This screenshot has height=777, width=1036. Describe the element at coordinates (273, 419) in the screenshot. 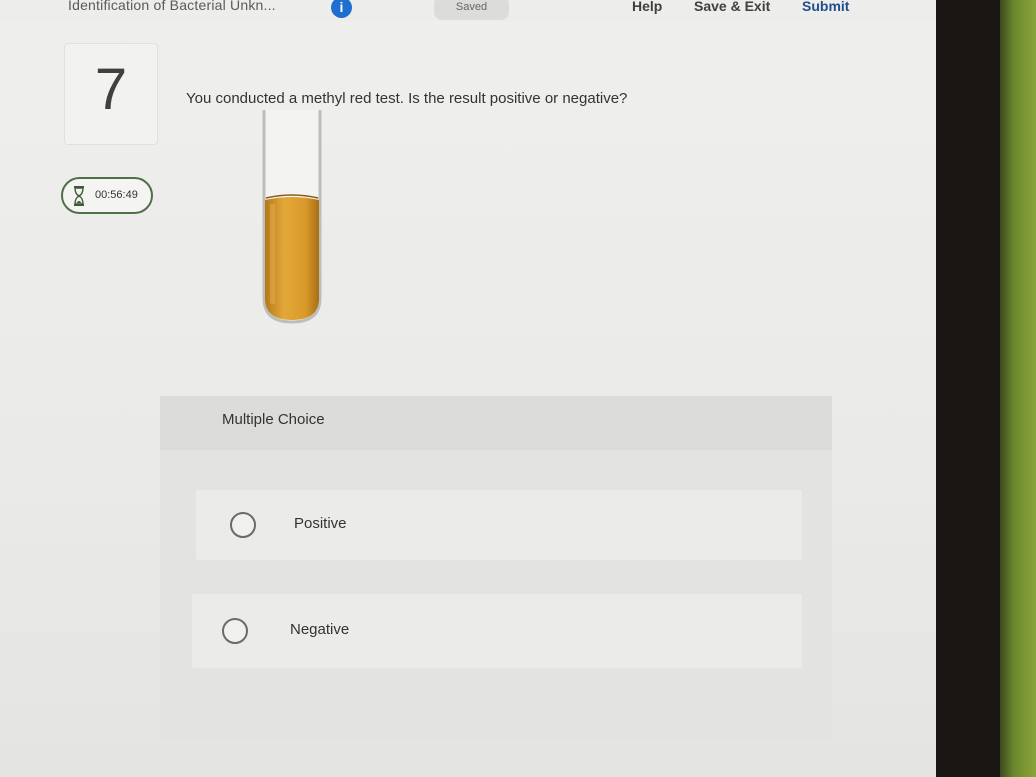

I see `multiple-choice-label: Multiple Choice` at that location.